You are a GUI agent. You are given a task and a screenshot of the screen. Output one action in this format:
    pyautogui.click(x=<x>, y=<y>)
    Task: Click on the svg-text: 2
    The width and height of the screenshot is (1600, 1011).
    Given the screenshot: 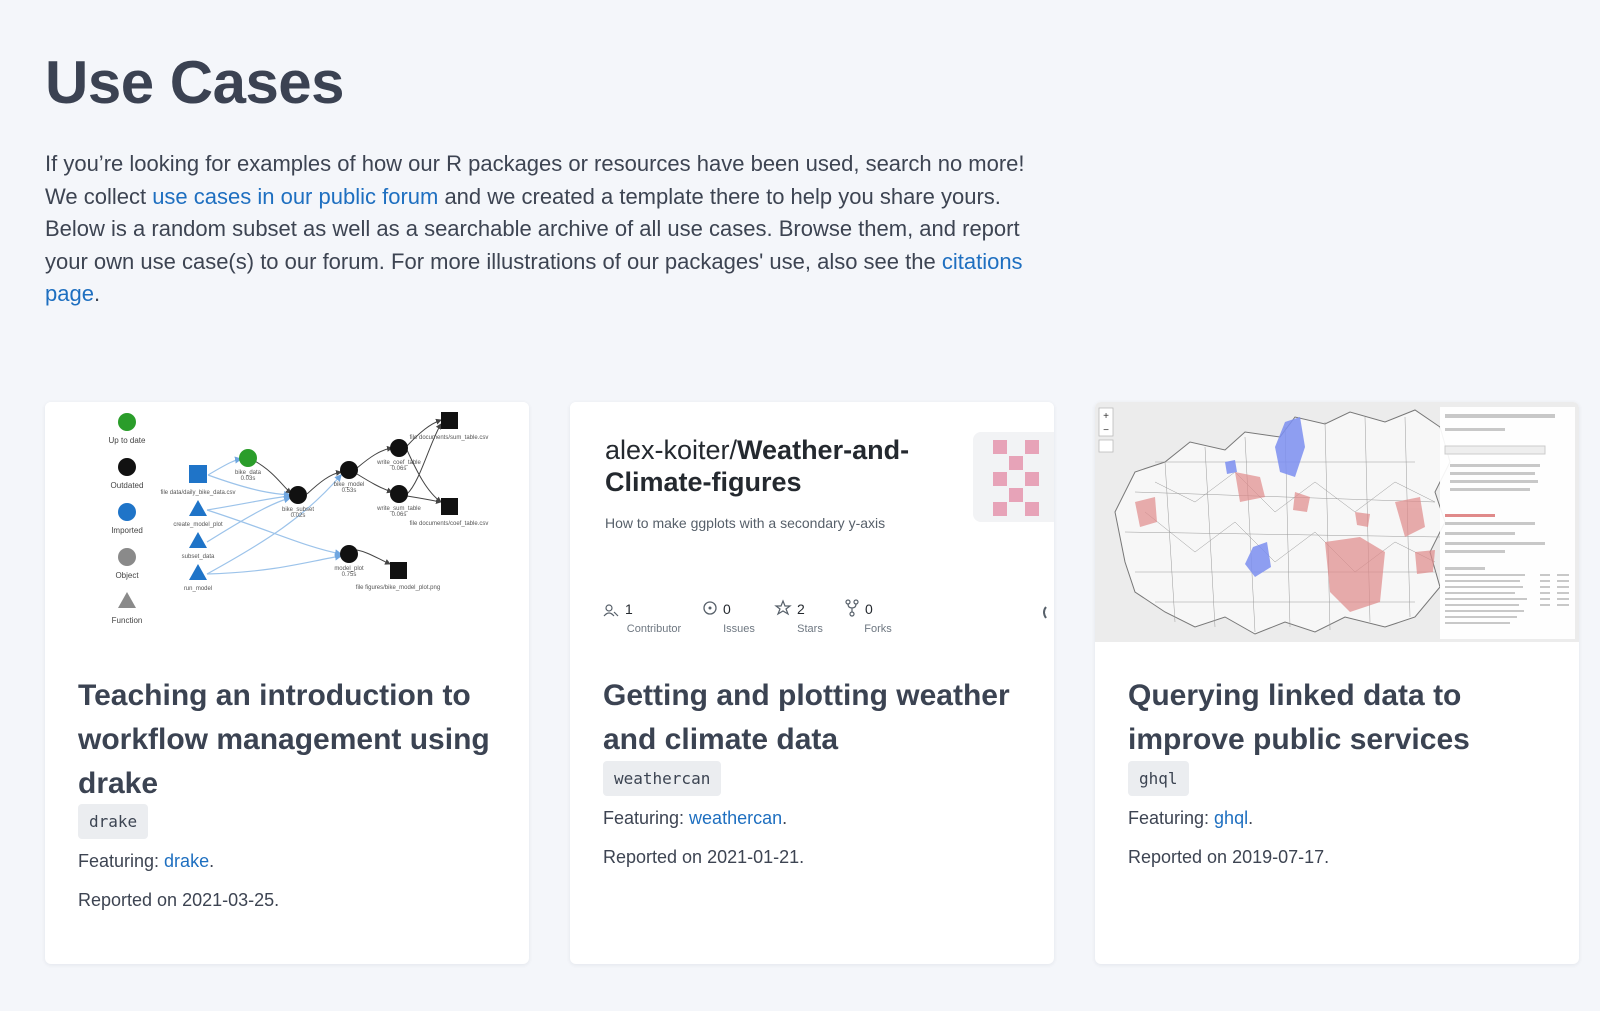 What is the action you would take?
    pyautogui.click(x=801, y=609)
    